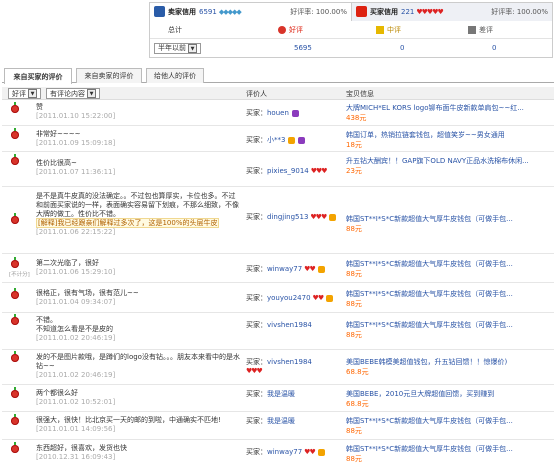 The image size is (557, 475). I want to click on tab-from-buyers: 来自买家的评价, so click(38, 76).